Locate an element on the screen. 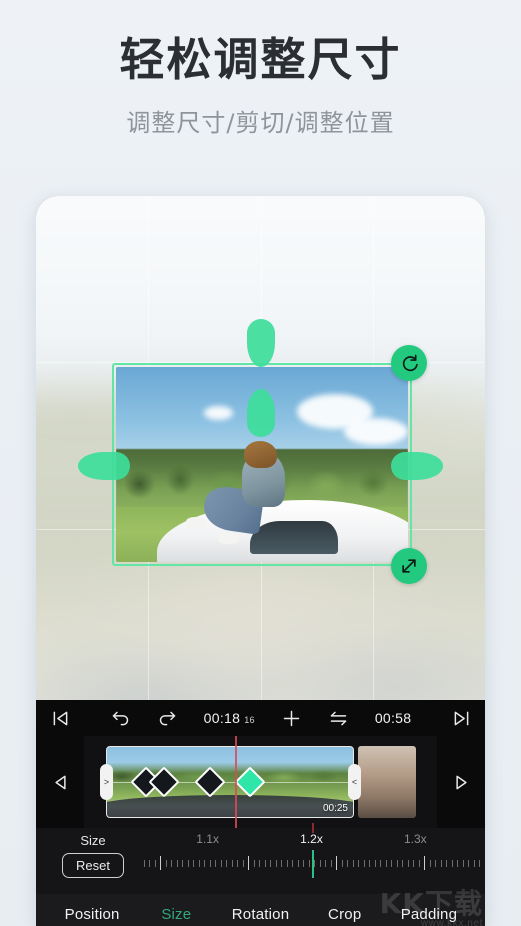 This screenshot has width=521, height=926. tab-position: Position is located at coordinates (92, 914).